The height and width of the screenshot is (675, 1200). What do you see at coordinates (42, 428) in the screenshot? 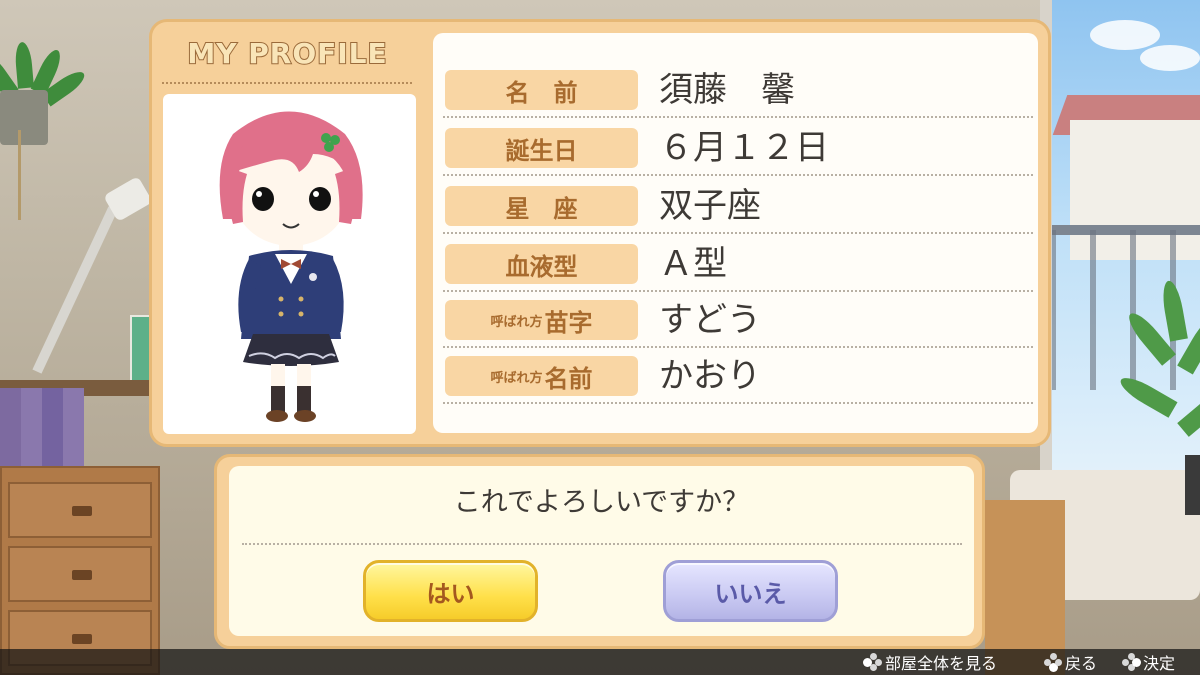
I see `book-row` at bounding box center [42, 428].